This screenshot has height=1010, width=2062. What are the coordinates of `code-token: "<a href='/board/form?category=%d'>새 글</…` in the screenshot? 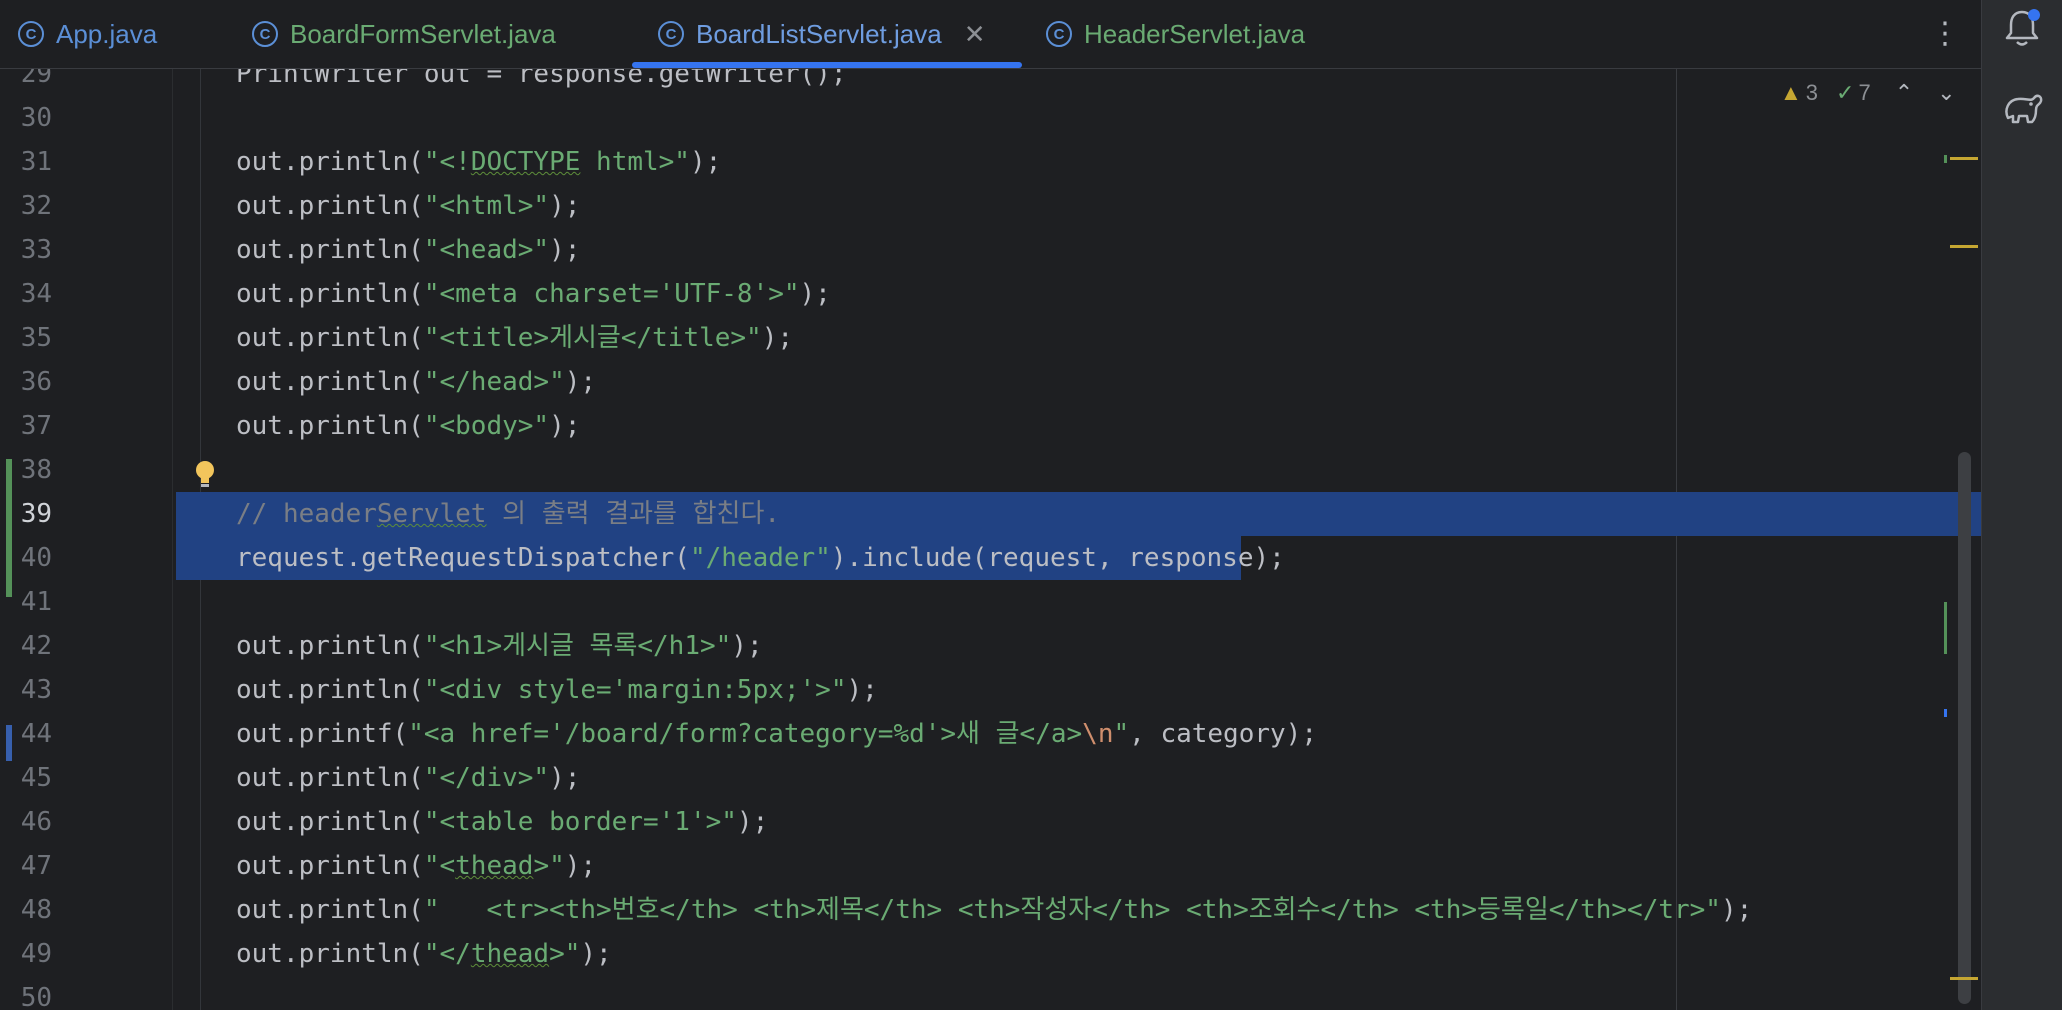 It's located at (745, 734).